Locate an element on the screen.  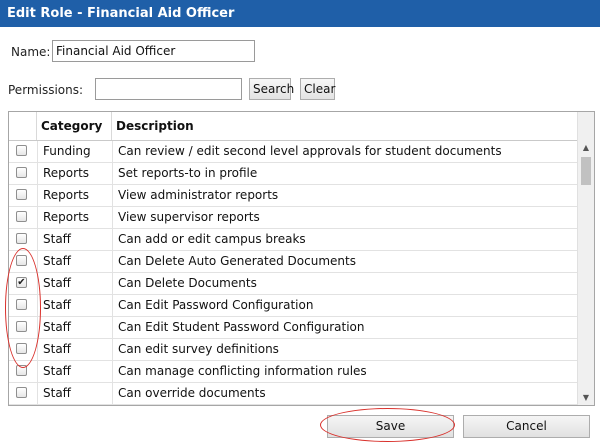
cell-category: Funding is located at coordinates (74, 152).